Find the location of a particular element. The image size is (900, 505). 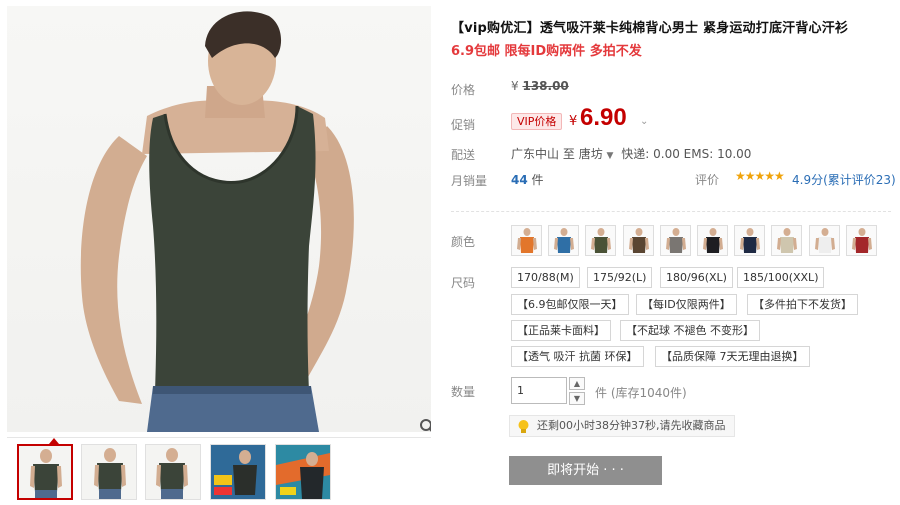

ship-to-select: 唐坊 ▼ is located at coordinates (596, 154).